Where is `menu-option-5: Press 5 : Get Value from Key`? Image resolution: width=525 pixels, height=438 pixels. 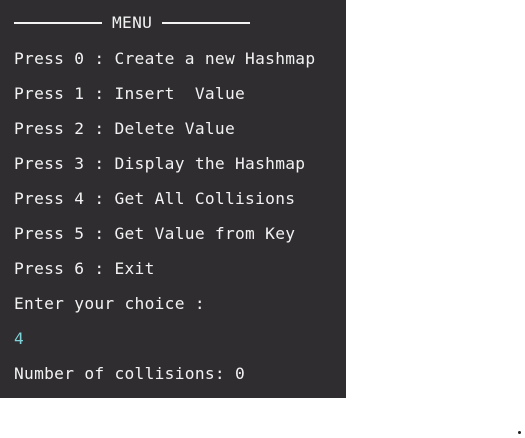
menu-option-5: Press 5 : Get Value from Key is located at coordinates (155, 233).